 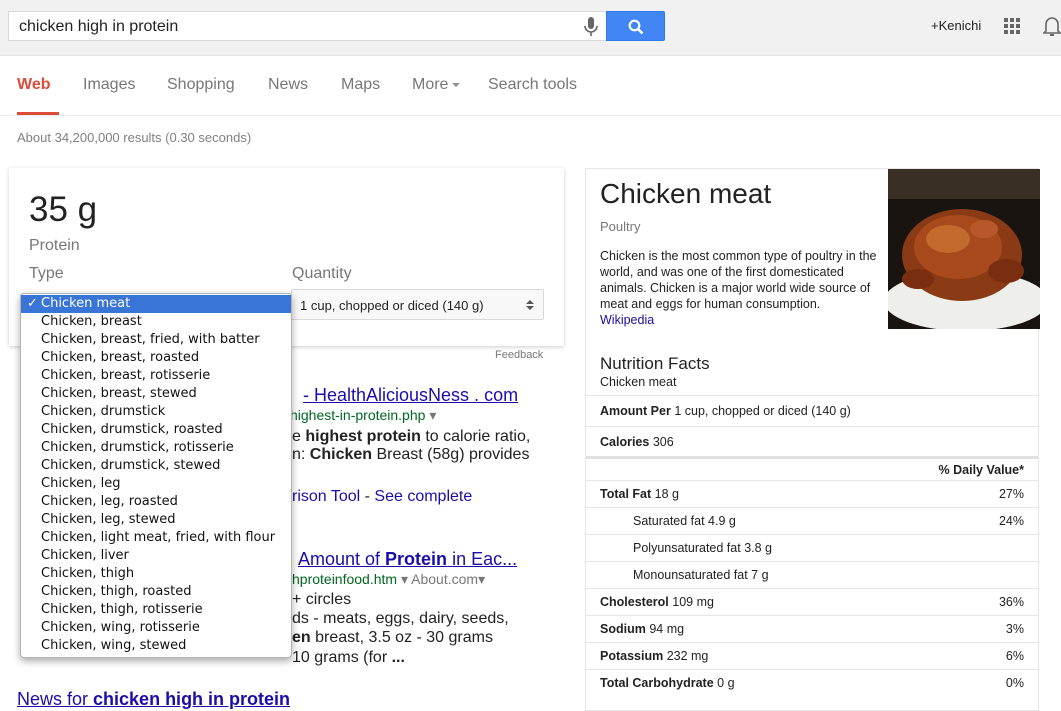 What do you see at coordinates (156, 376) in the screenshot?
I see `type-option: Chicken, breast, rotisserie` at bounding box center [156, 376].